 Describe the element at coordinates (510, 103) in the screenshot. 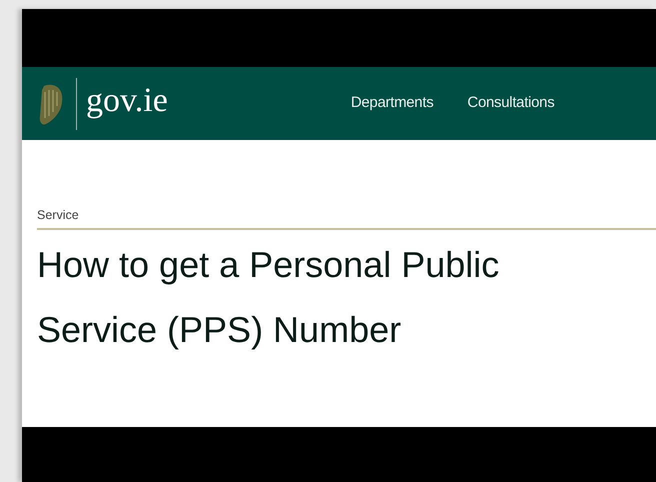

I see `nav-link: Consultations` at that location.